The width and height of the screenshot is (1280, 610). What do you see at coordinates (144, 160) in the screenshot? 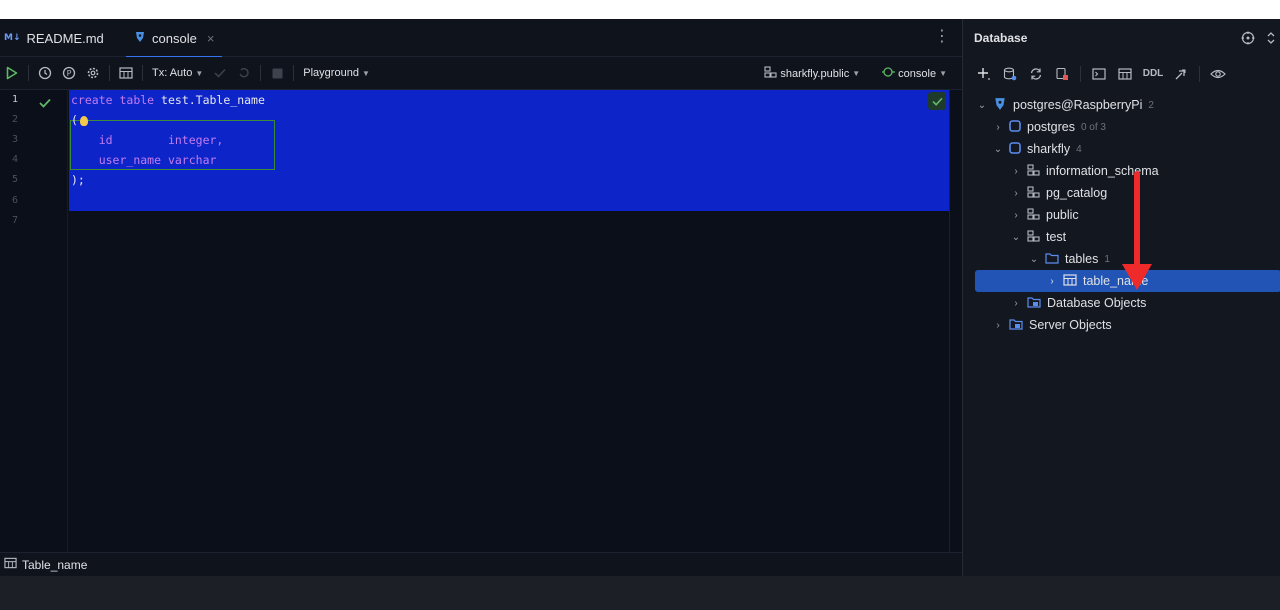
I see `code-line-4: user_name varchar` at bounding box center [144, 160].